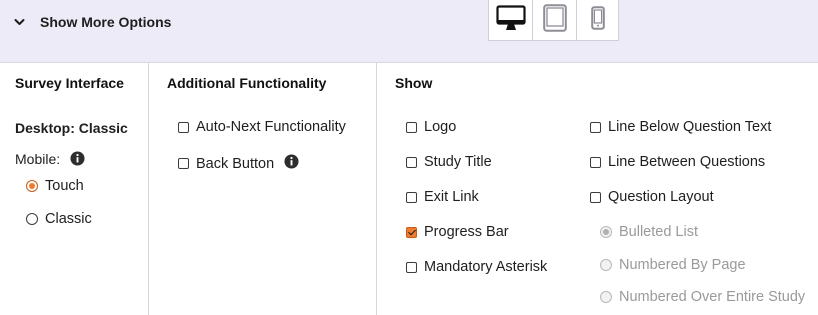 Image resolution: width=818 pixels, height=315 pixels. I want to click on numbered-by-page-radio: Numbered By Page, so click(673, 265).